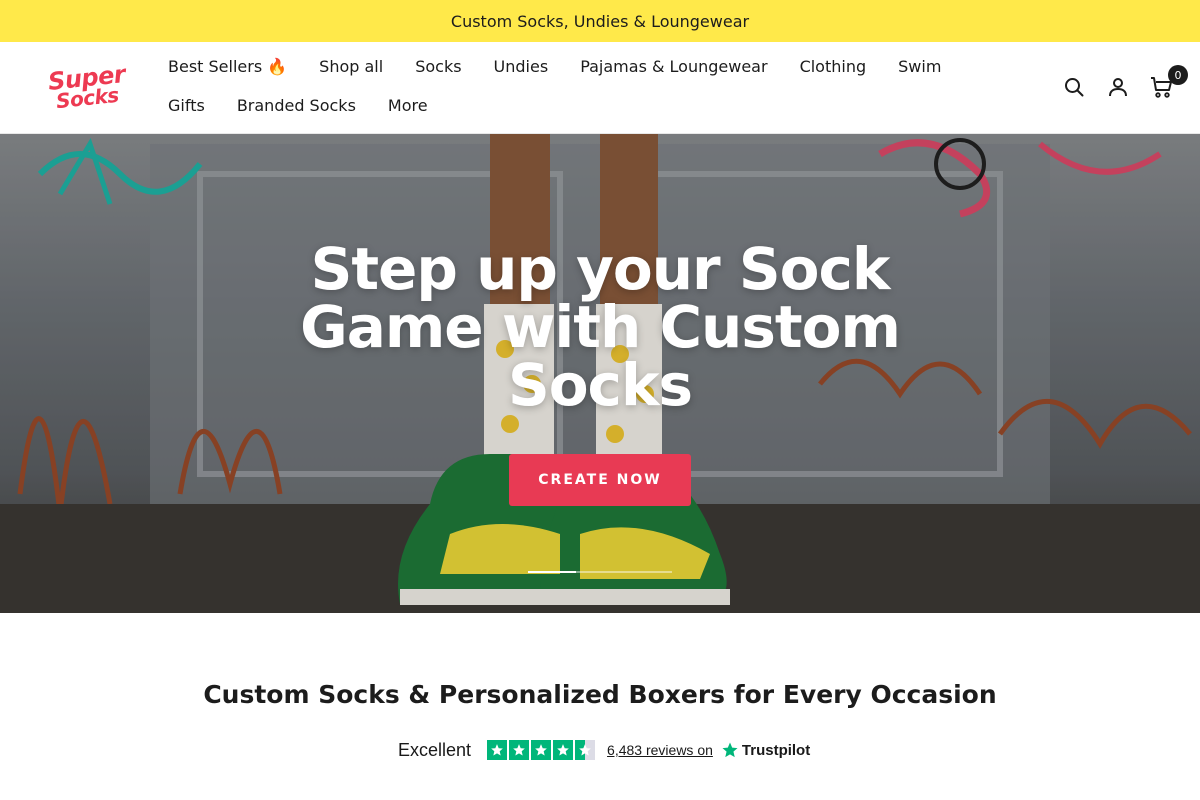  What do you see at coordinates (673, 67) in the screenshot?
I see `nav-item-pajamas-loungewear: Pajamas & Loungewear` at bounding box center [673, 67].